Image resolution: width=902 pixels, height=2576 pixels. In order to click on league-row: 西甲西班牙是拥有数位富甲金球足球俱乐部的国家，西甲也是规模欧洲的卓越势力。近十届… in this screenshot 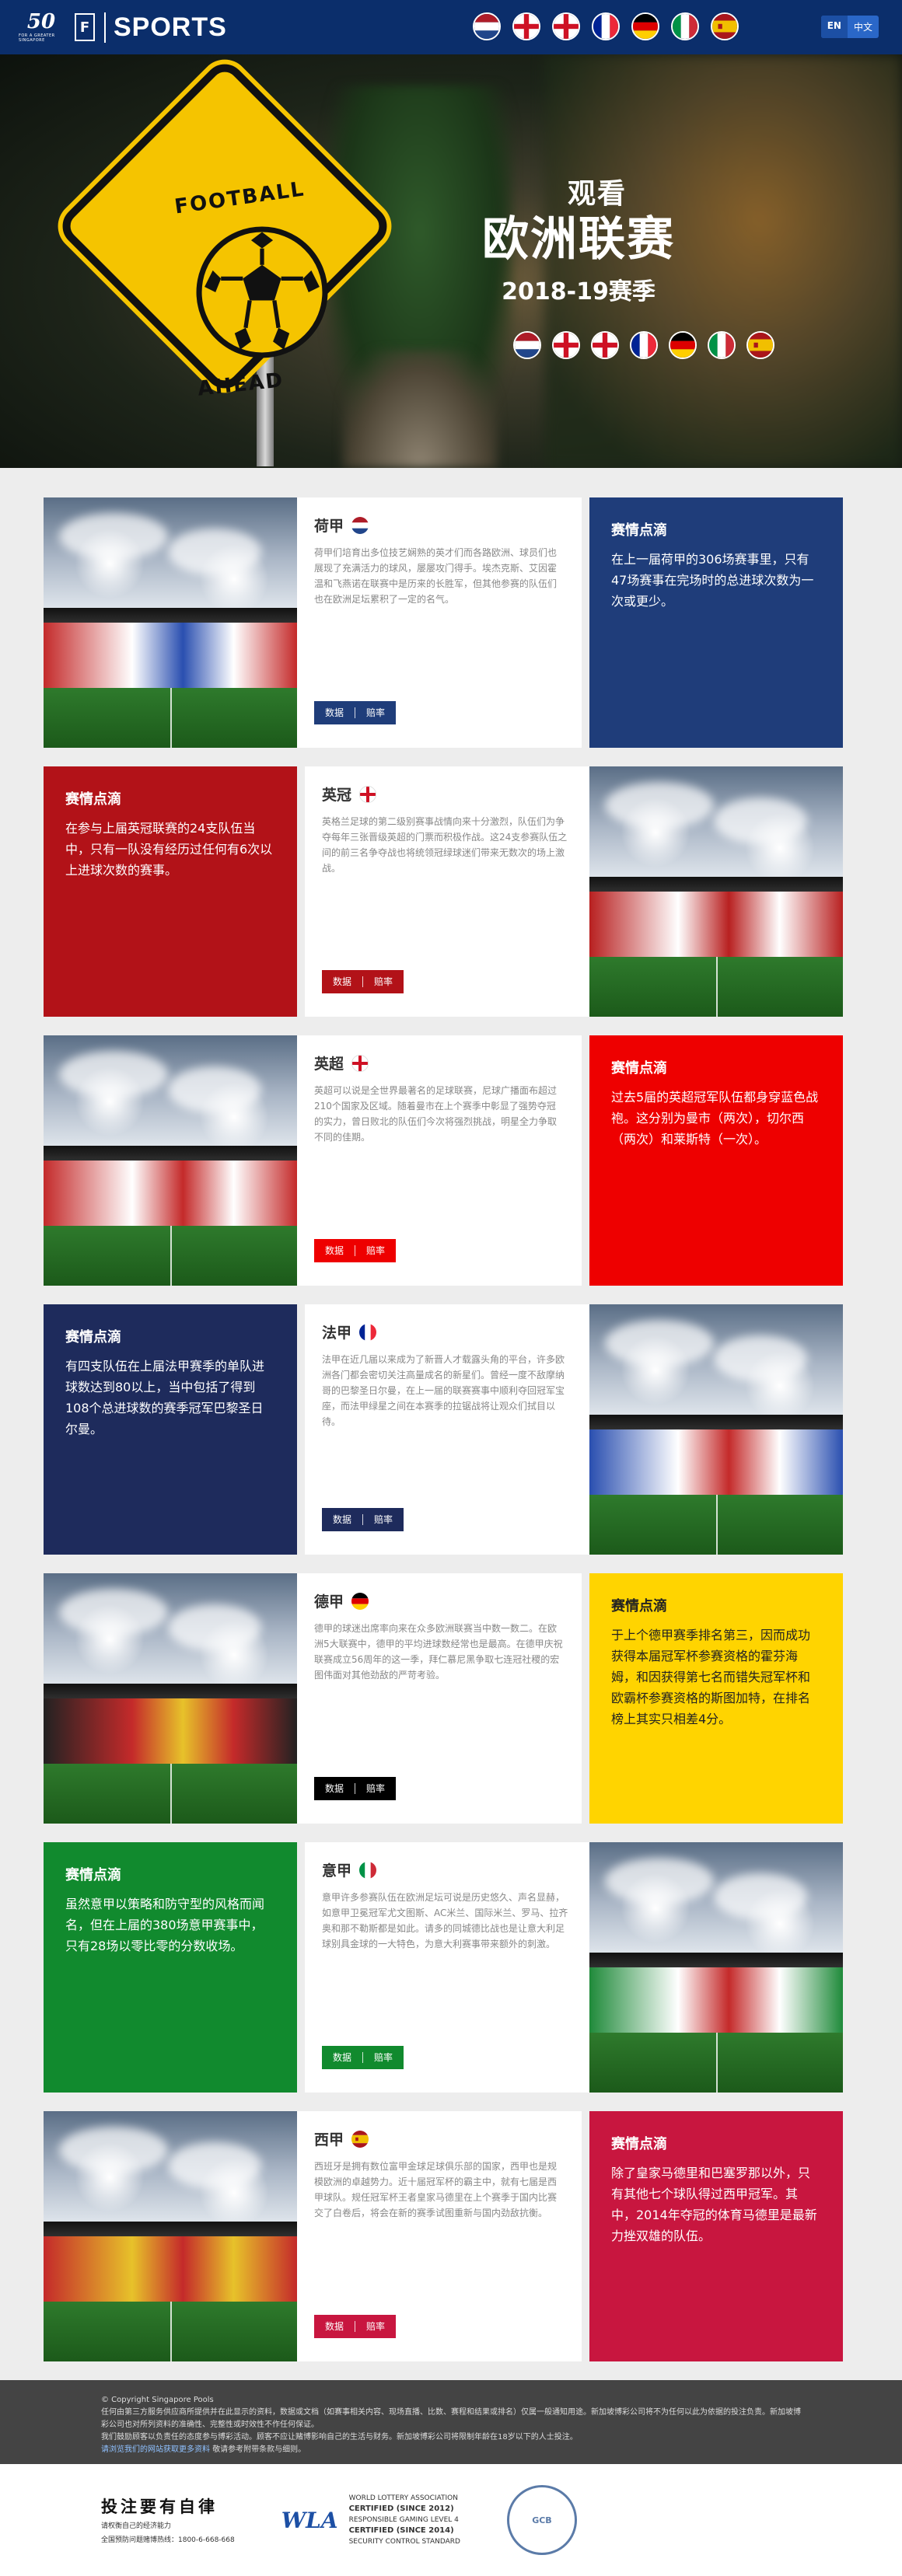, I will do `click(451, 2236)`.